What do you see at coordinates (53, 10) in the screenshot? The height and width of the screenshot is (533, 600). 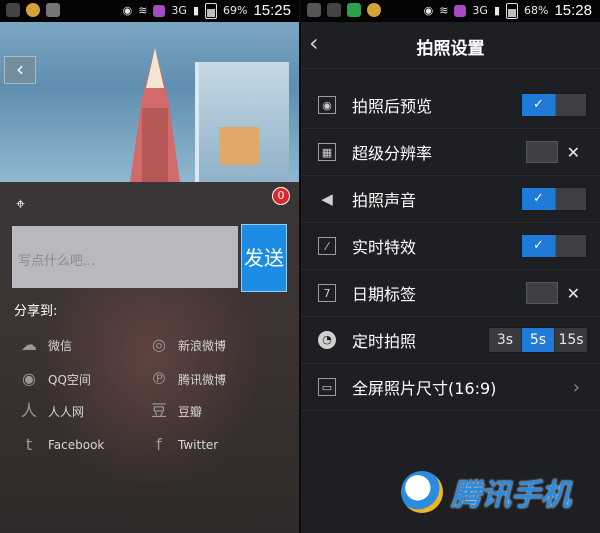 I see `notification-icon` at bounding box center [53, 10].